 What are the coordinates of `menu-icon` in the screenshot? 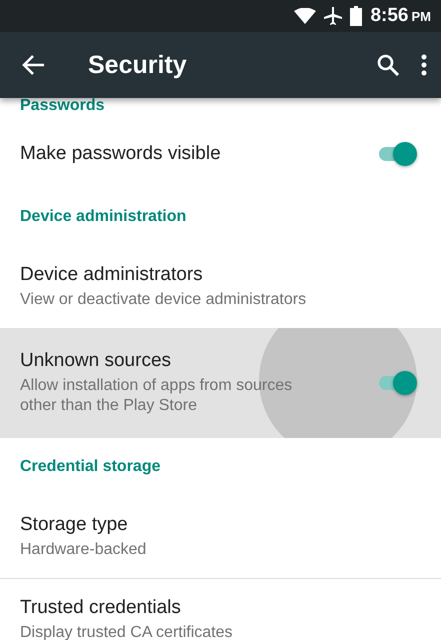 It's located at (424, 65).